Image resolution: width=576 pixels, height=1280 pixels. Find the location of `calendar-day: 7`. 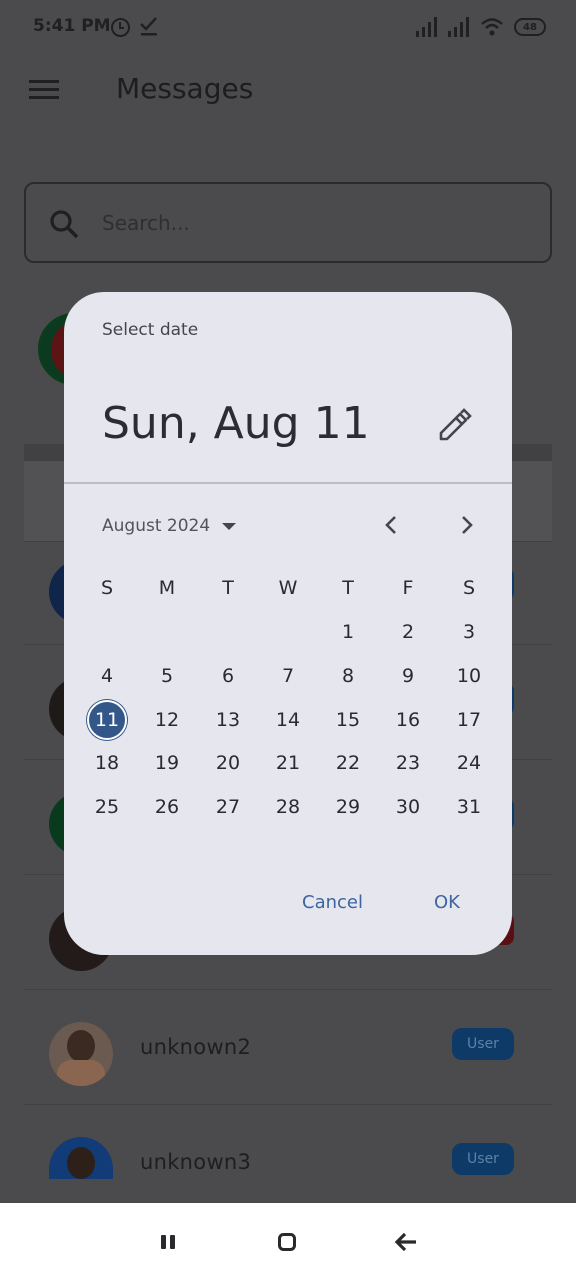

calendar-day: 7 is located at coordinates (288, 676).